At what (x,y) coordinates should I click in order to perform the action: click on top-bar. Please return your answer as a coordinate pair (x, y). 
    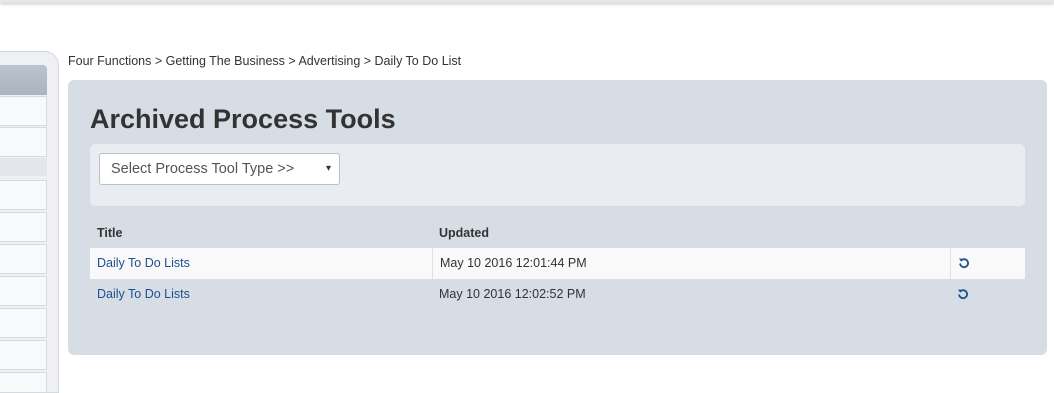
    Looking at the image, I should click on (527, 1).